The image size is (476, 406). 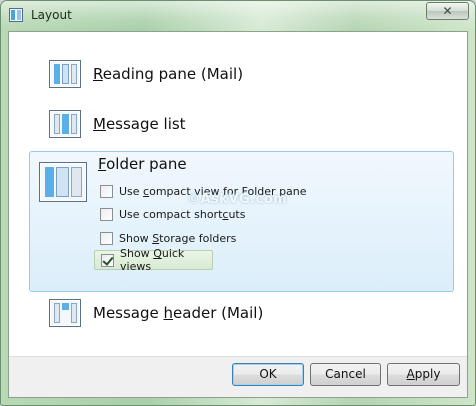 What do you see at coordinates (16, 15) in the screenshot?
I see `layout-app-icon` at bounding box center [16, 15].